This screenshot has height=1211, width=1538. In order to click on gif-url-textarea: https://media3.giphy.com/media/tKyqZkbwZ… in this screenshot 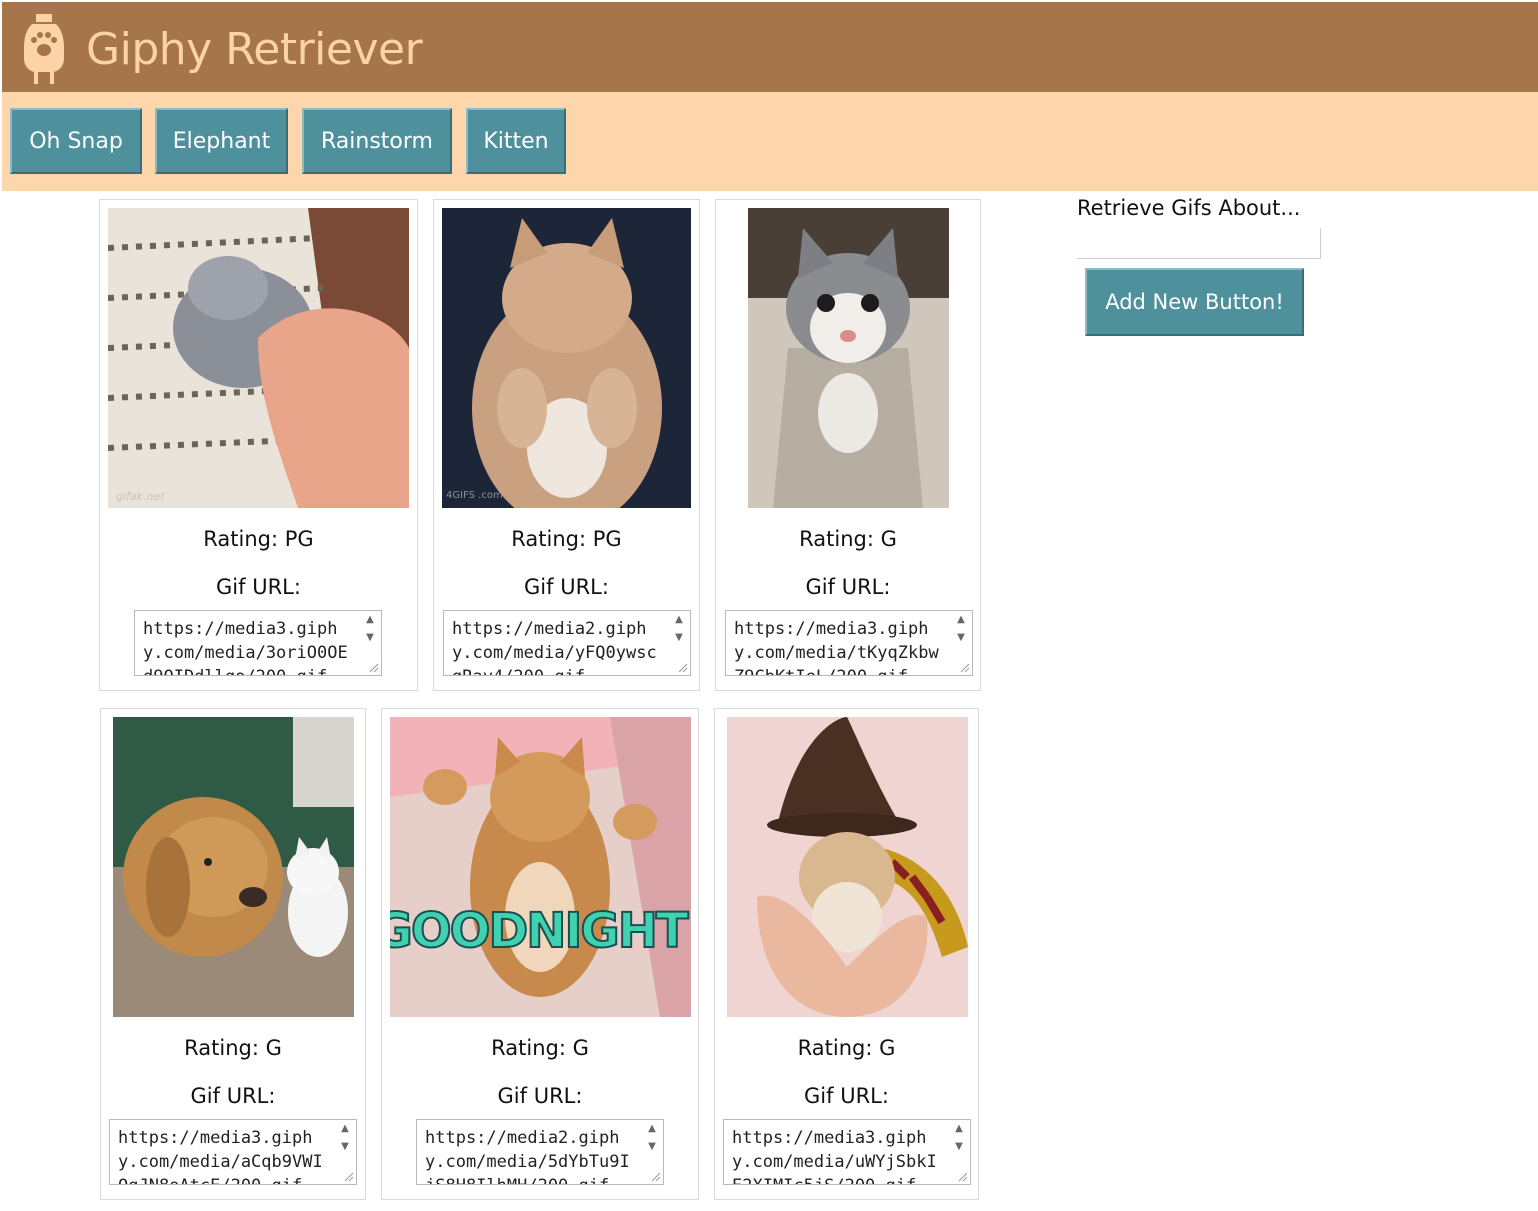, I will do `click(849, 643)`.